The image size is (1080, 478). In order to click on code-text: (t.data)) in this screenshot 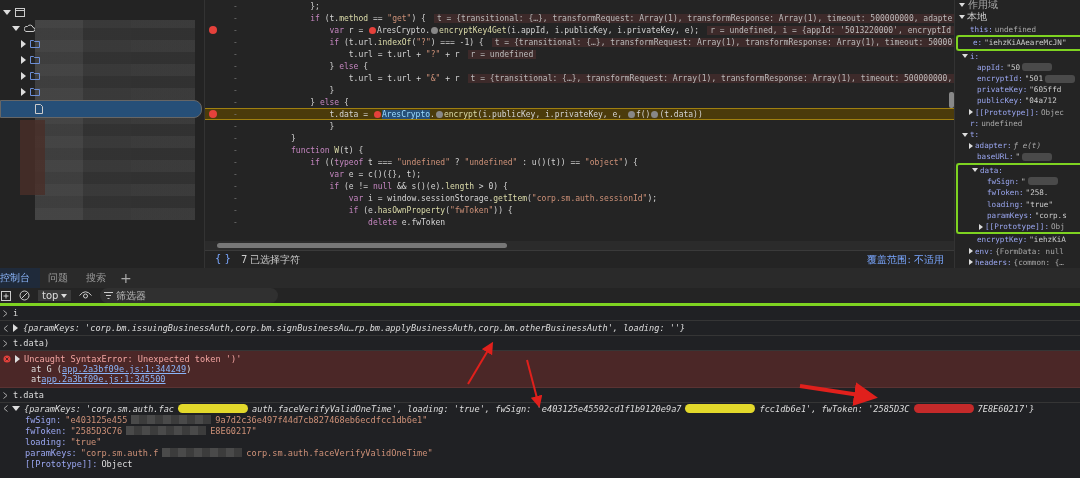, I will do `click(681, 114)`.